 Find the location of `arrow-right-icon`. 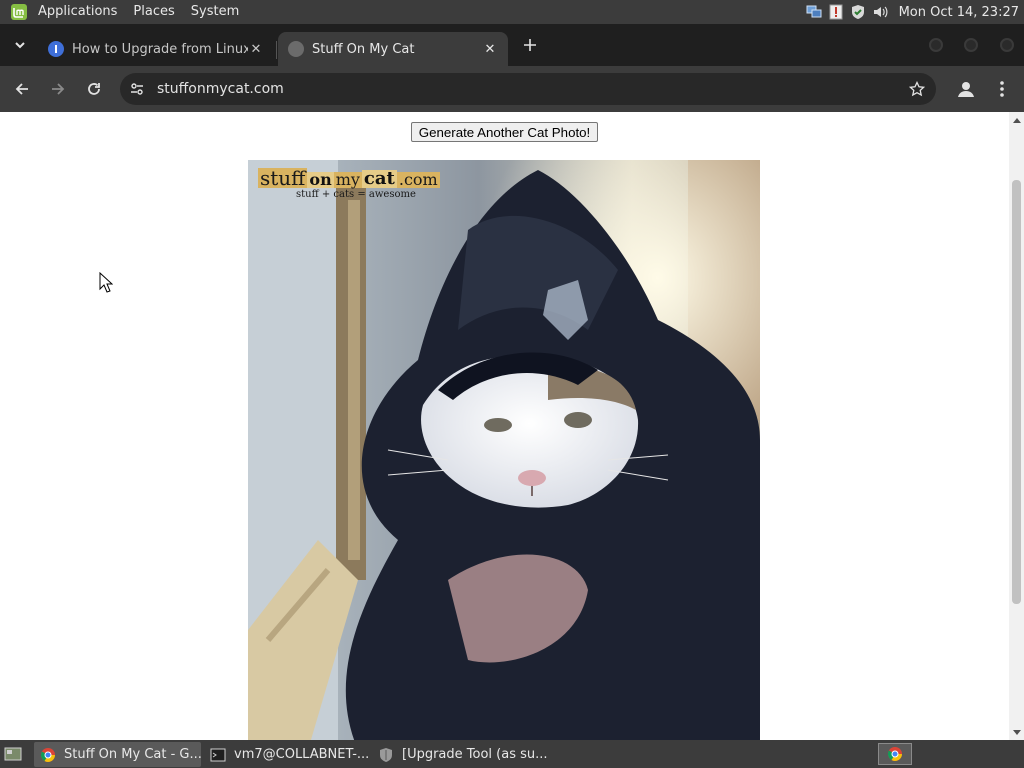

arrow-right-icon is located at coordinates (58, 89).